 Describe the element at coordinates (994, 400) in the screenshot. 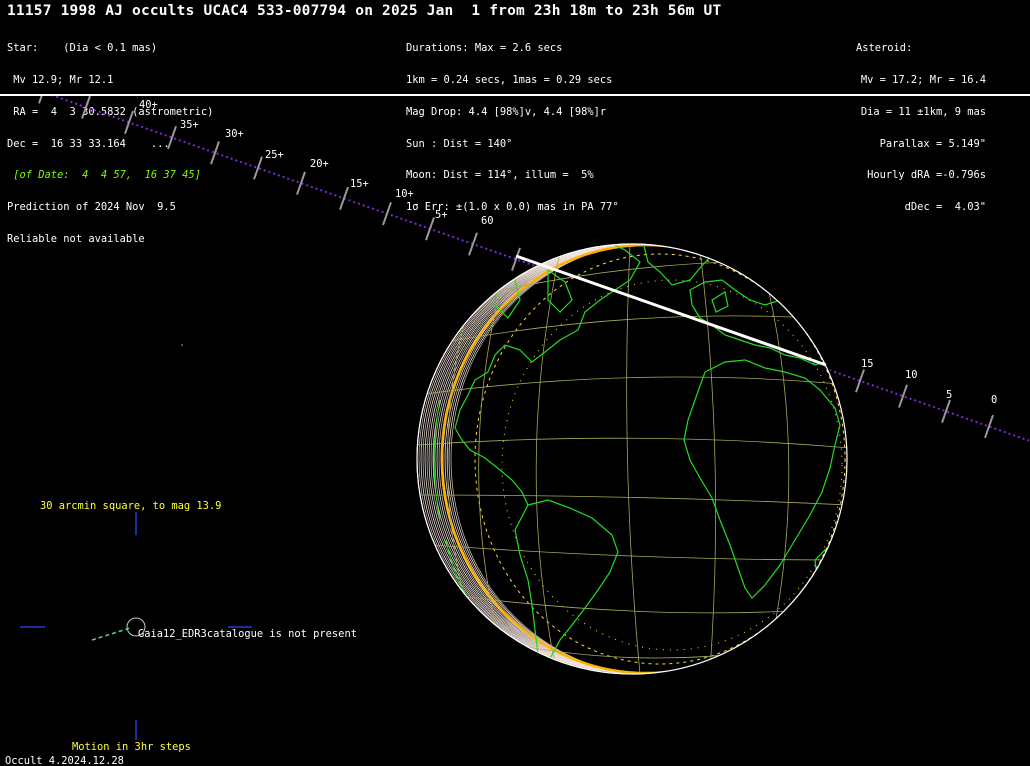

I see `tick-label: 0` at that location.